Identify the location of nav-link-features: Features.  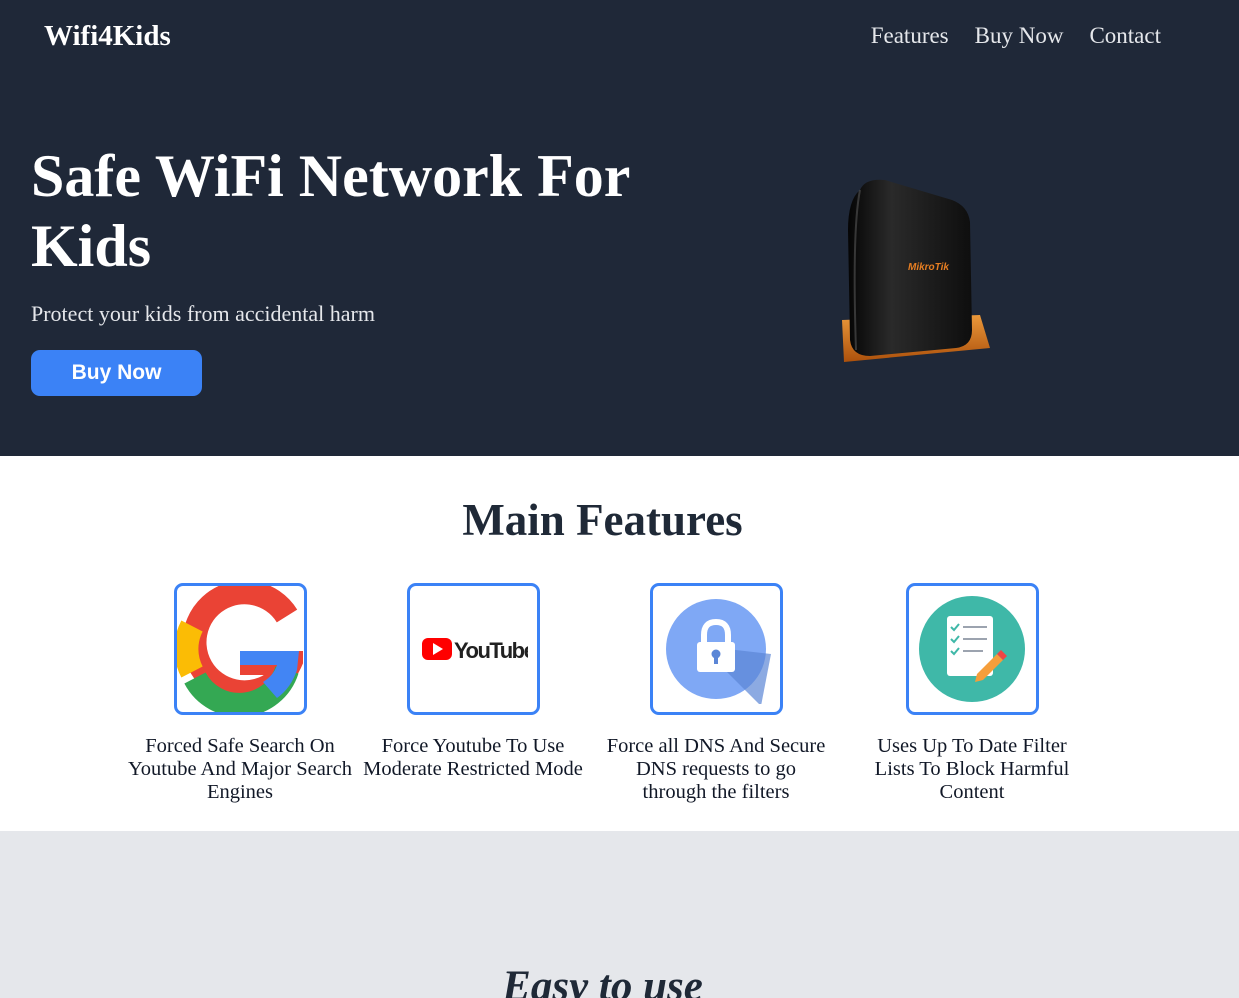
(910, 36).